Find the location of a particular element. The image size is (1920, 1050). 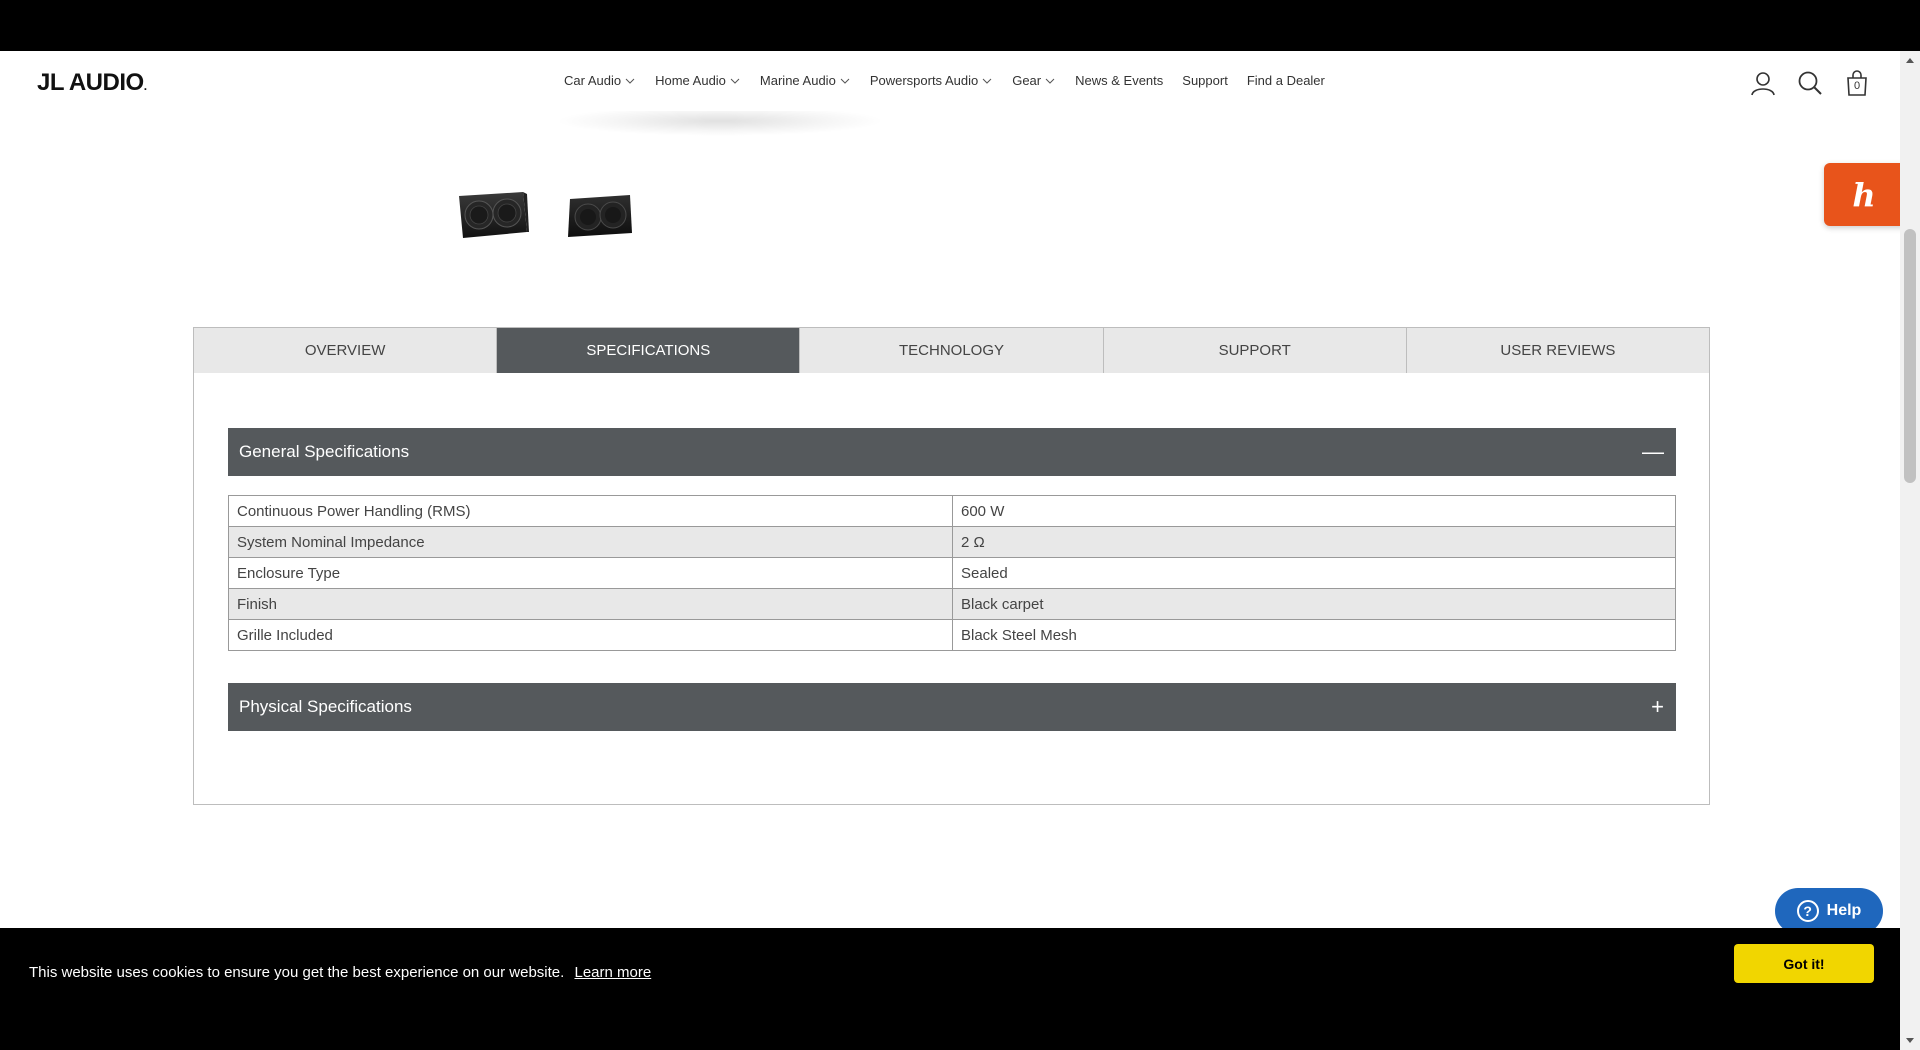

physical-specifications-header: Physical Specifications + is located at coordinates (952, 707).